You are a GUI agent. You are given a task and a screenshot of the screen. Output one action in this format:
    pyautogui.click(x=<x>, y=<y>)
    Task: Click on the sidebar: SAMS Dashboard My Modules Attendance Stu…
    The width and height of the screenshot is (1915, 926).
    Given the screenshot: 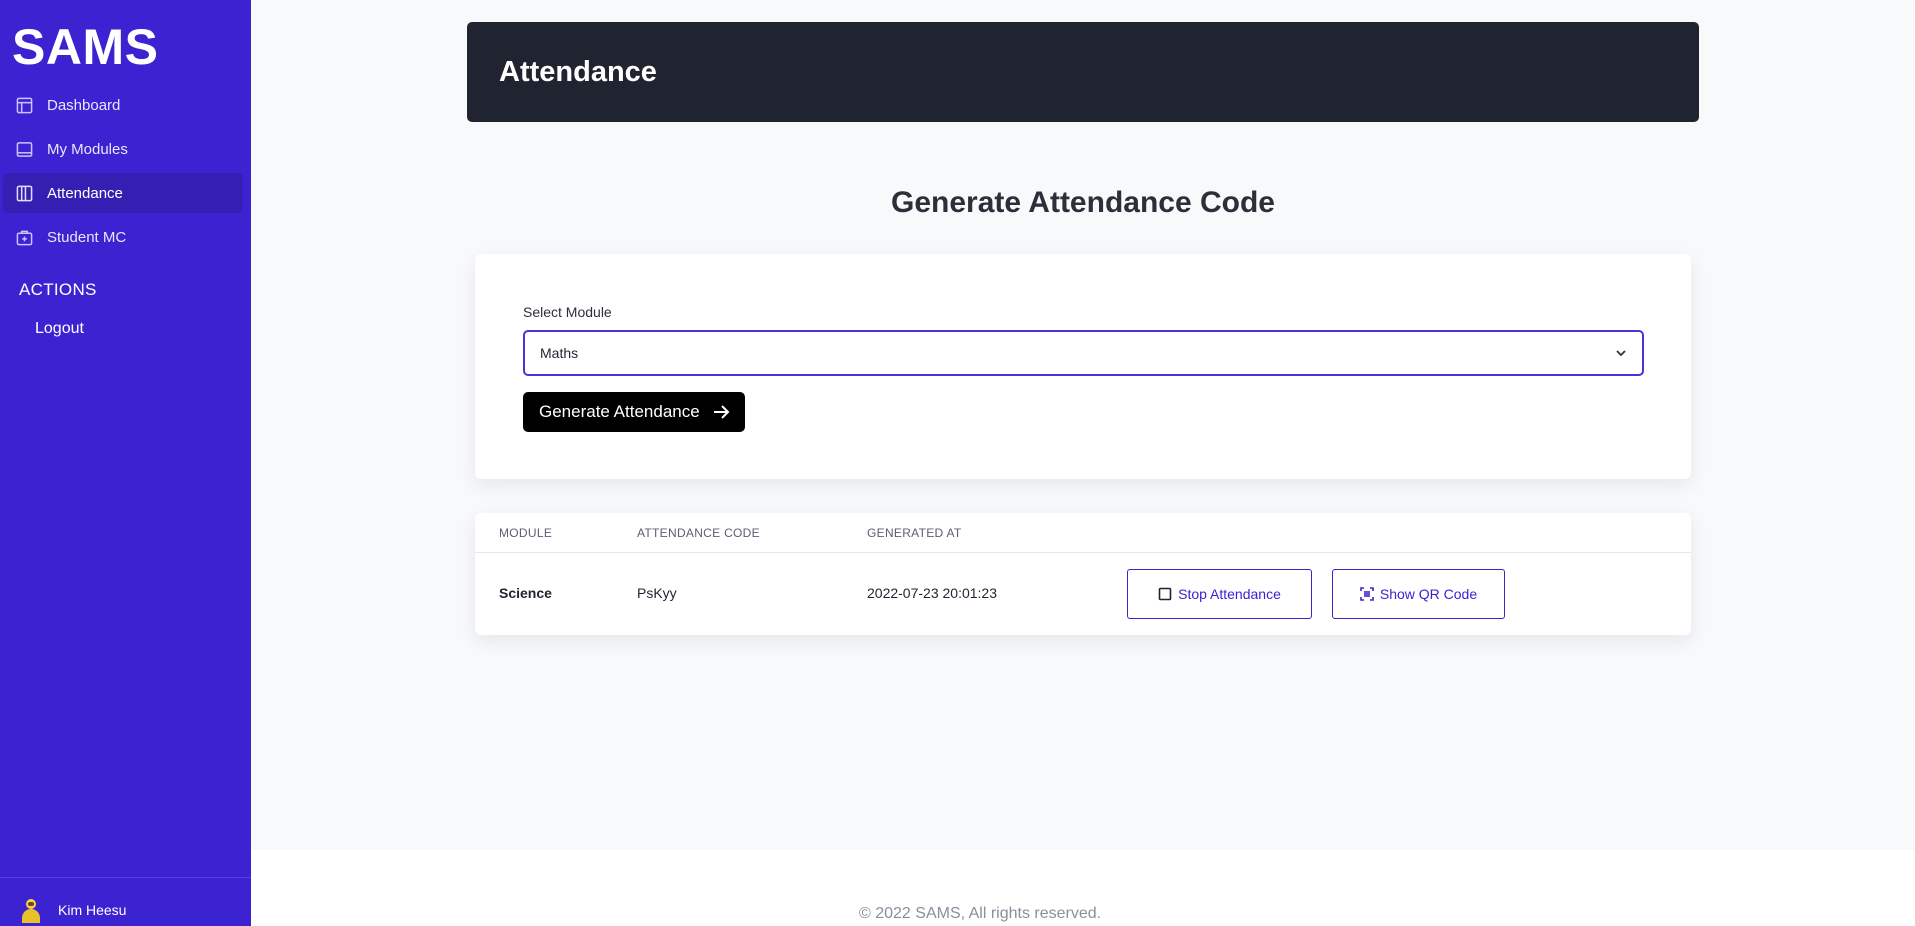 What is the action you would take?
    pyautogui.click(x=125, y=463)
    